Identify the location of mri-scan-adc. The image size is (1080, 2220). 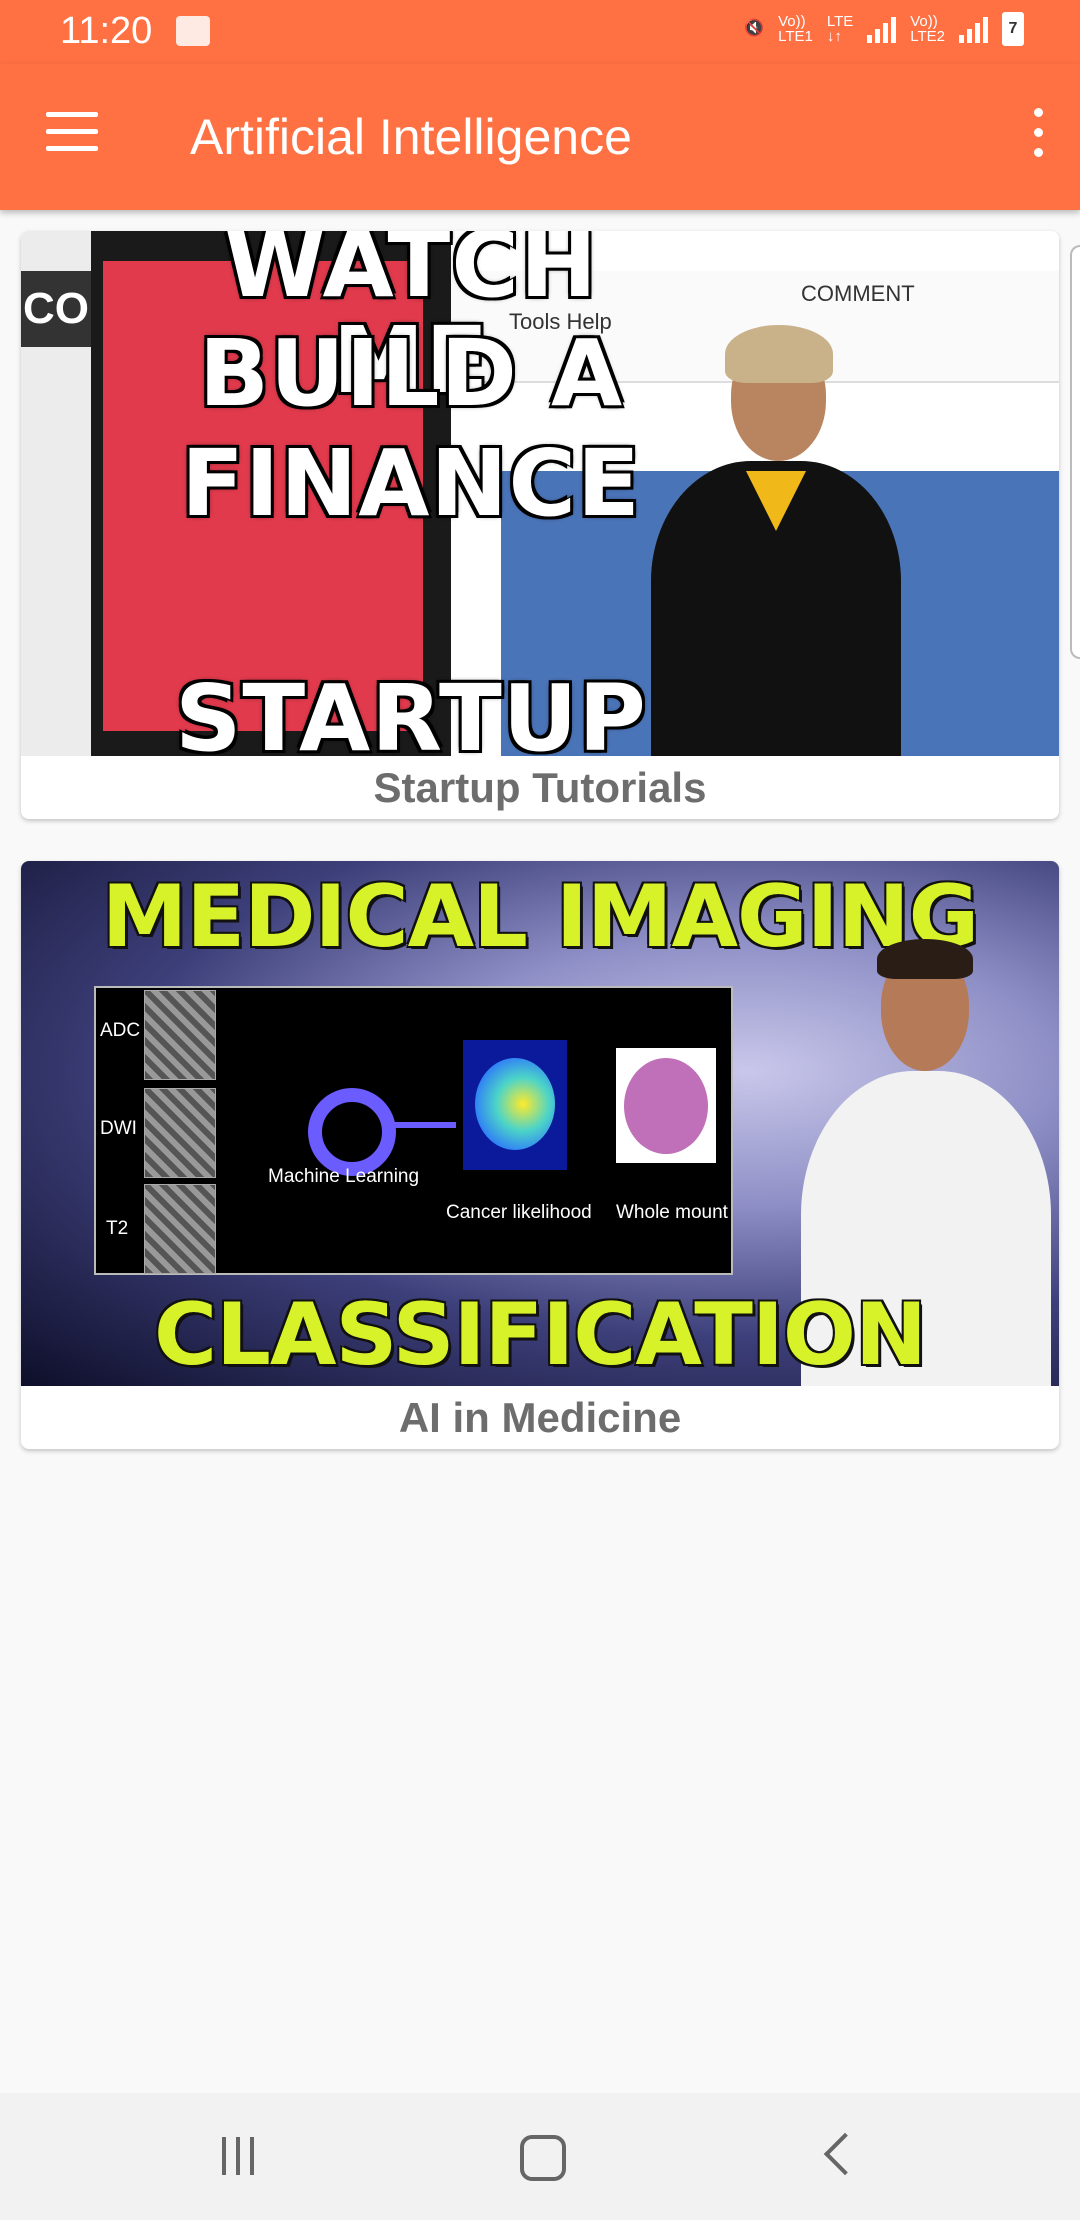
(180, 1035).